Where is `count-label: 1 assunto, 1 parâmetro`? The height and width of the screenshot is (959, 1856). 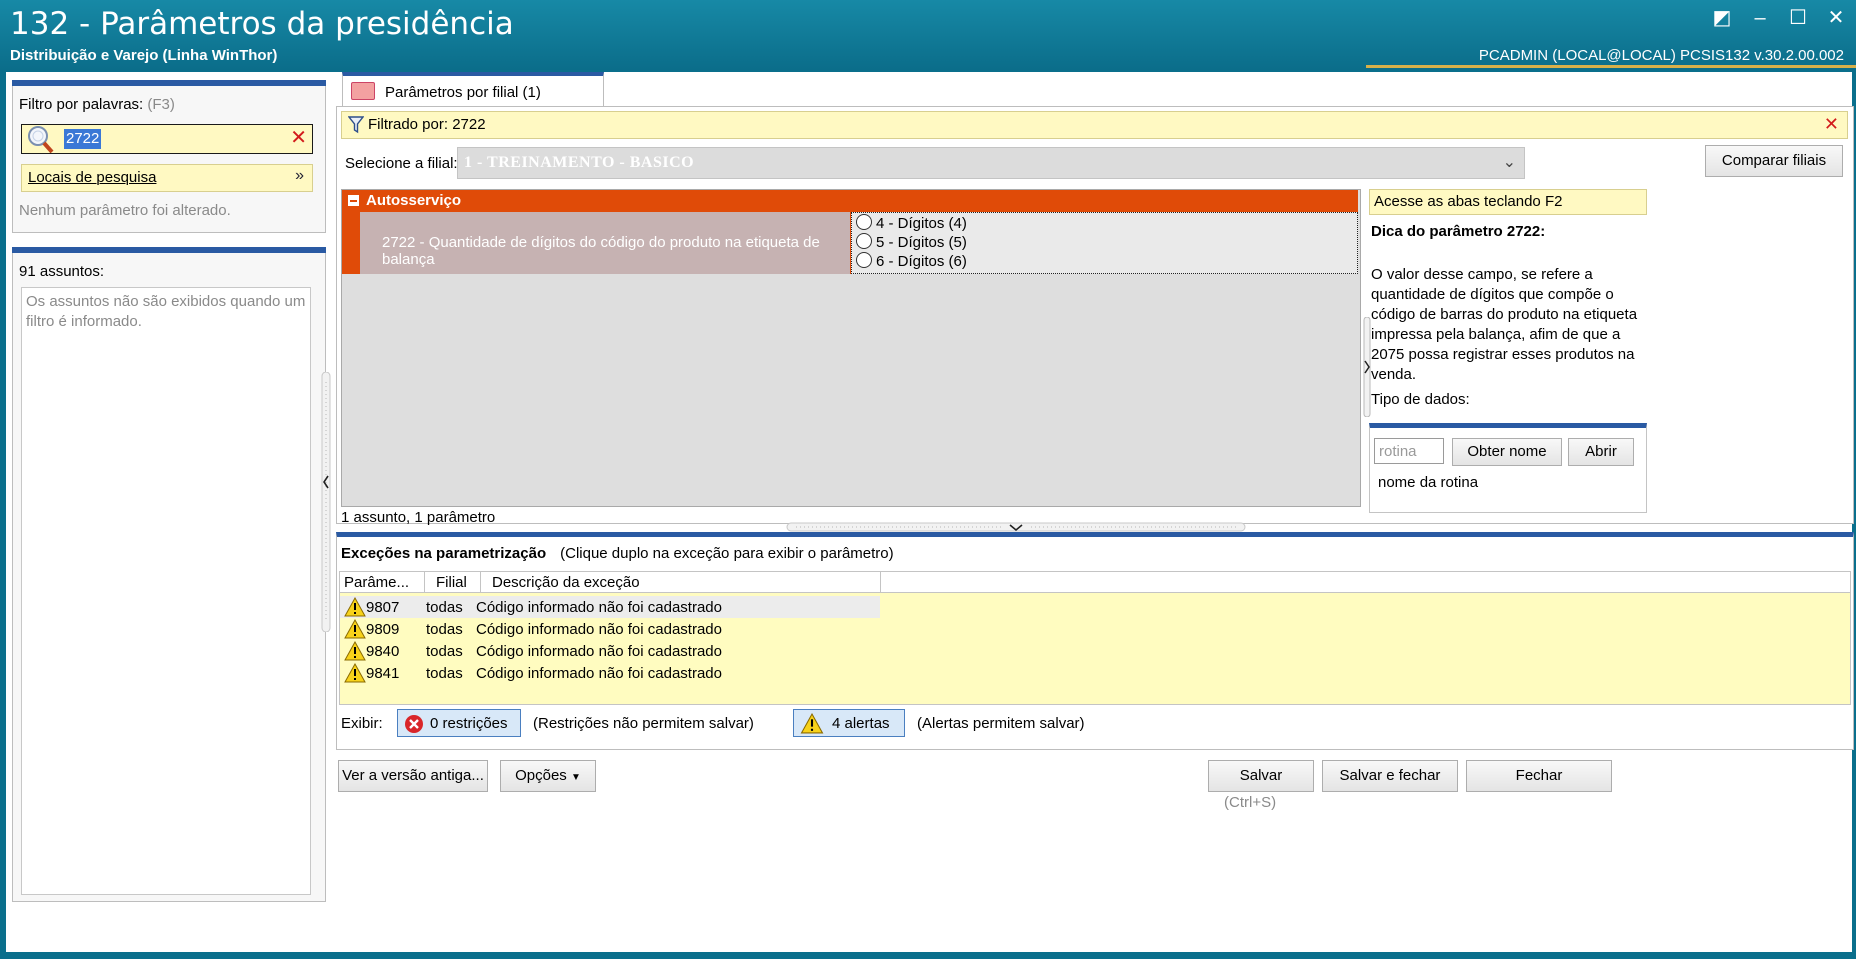
count-label: 1 assunto, 1 parâmetro is located at coordinates (418, 517).